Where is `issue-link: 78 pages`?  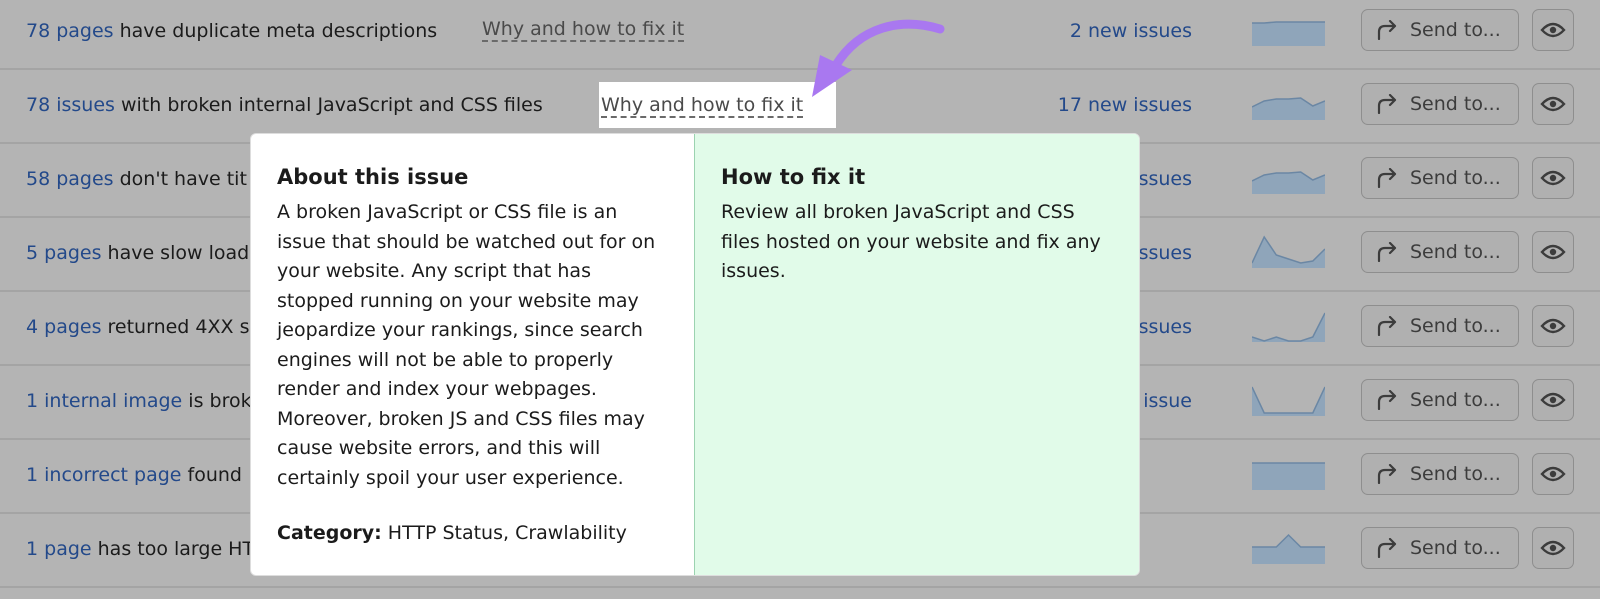
issue-link: 78 pages is located at coordinates (70, 31).